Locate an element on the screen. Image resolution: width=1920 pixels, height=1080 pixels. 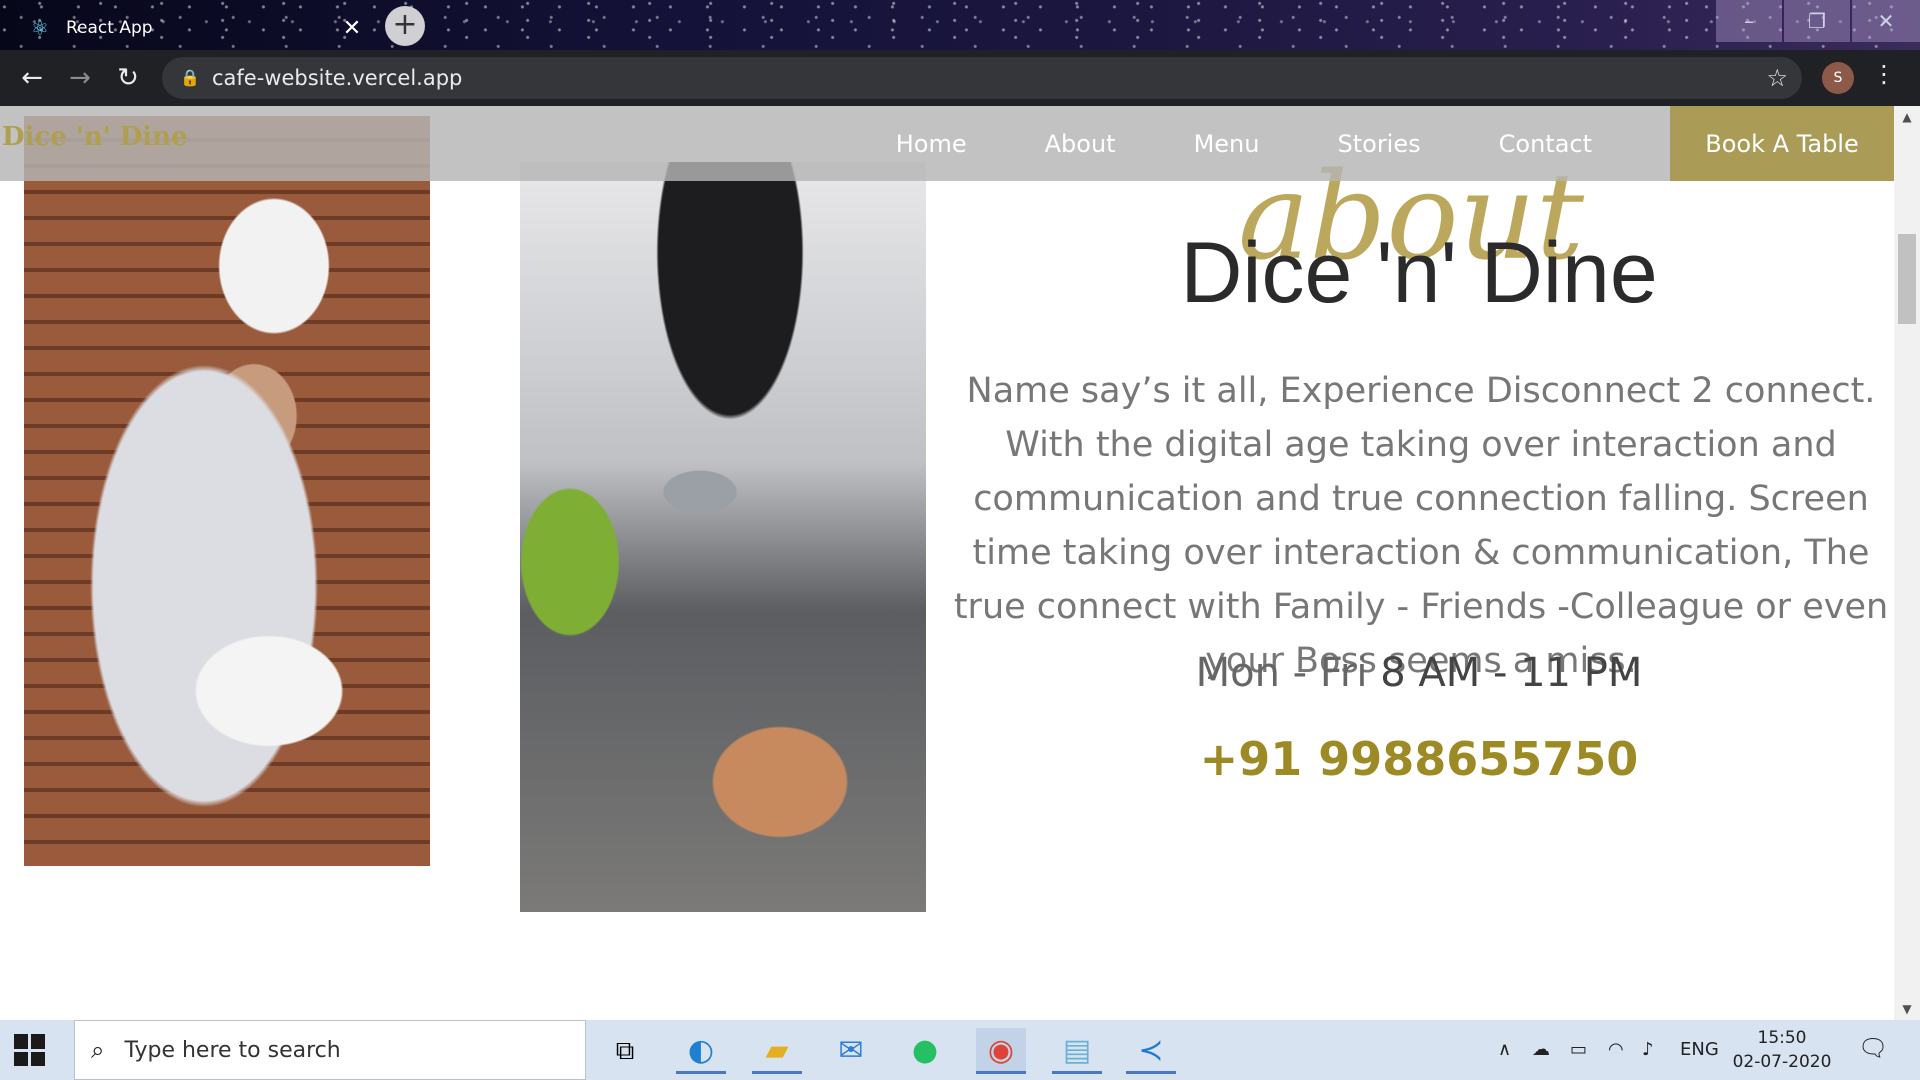
chrome-icon: ◉ is located at coordinates (1001, 1051).